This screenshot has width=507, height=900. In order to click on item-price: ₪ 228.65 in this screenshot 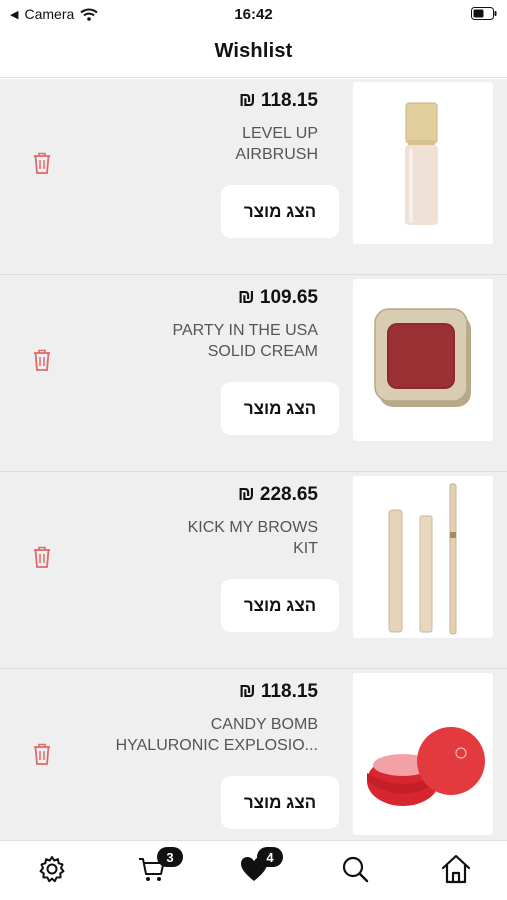, I will do `click(277, 494)`.